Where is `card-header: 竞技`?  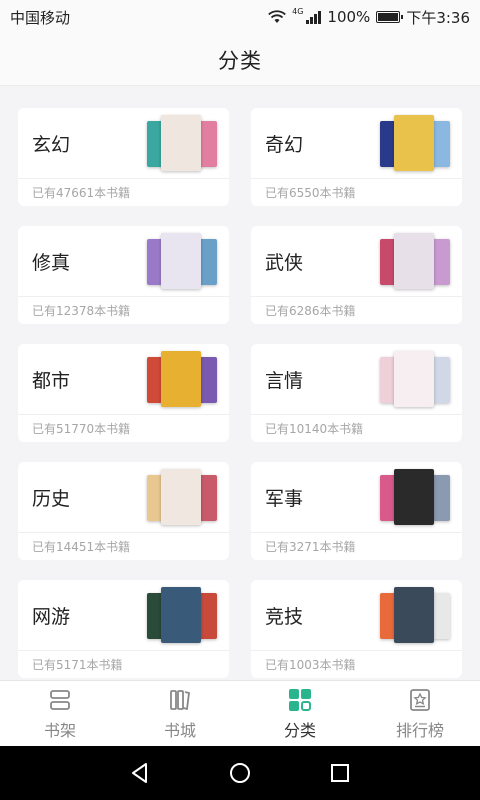
card-header: 竞技 is located at coordinates (356, 615).